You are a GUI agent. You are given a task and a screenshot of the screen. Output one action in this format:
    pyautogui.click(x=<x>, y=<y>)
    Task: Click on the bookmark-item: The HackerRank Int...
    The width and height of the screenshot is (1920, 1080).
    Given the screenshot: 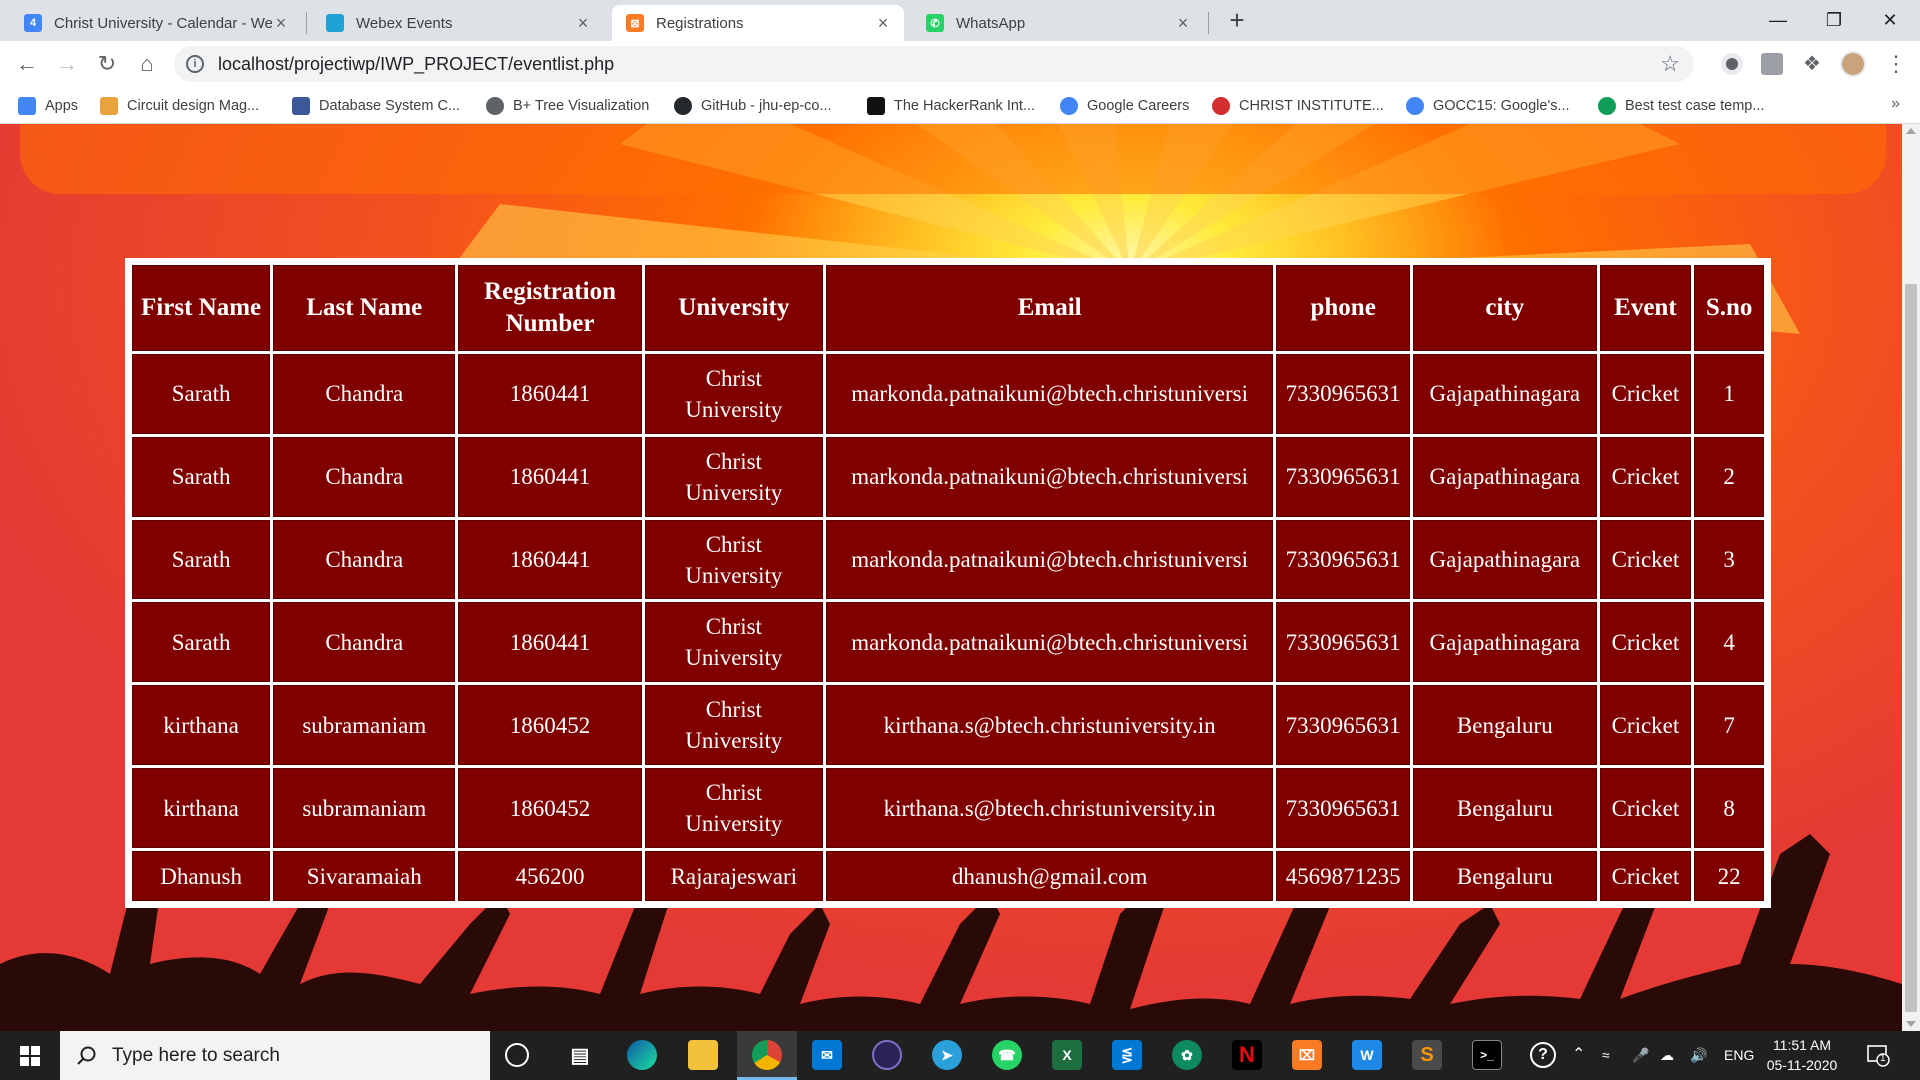 What is the action you would take?
    pyautogui.click(x=951, y=106)
    